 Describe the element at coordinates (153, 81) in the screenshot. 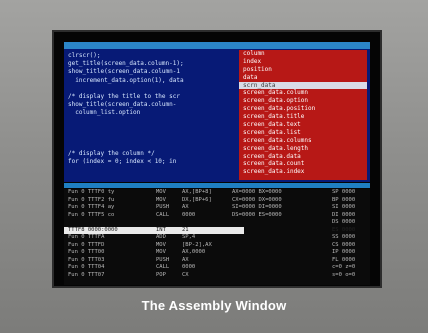

I see `source-line: increment_data.option(1), data` at that location.